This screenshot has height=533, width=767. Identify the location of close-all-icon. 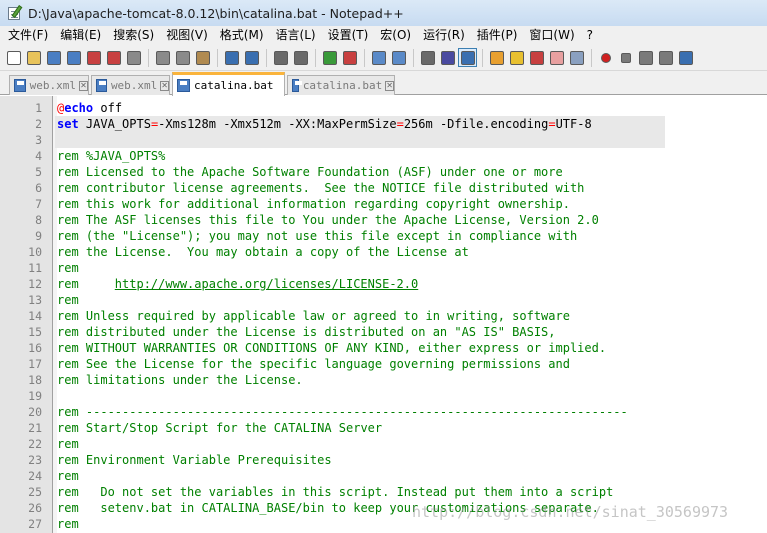
(113, 57).